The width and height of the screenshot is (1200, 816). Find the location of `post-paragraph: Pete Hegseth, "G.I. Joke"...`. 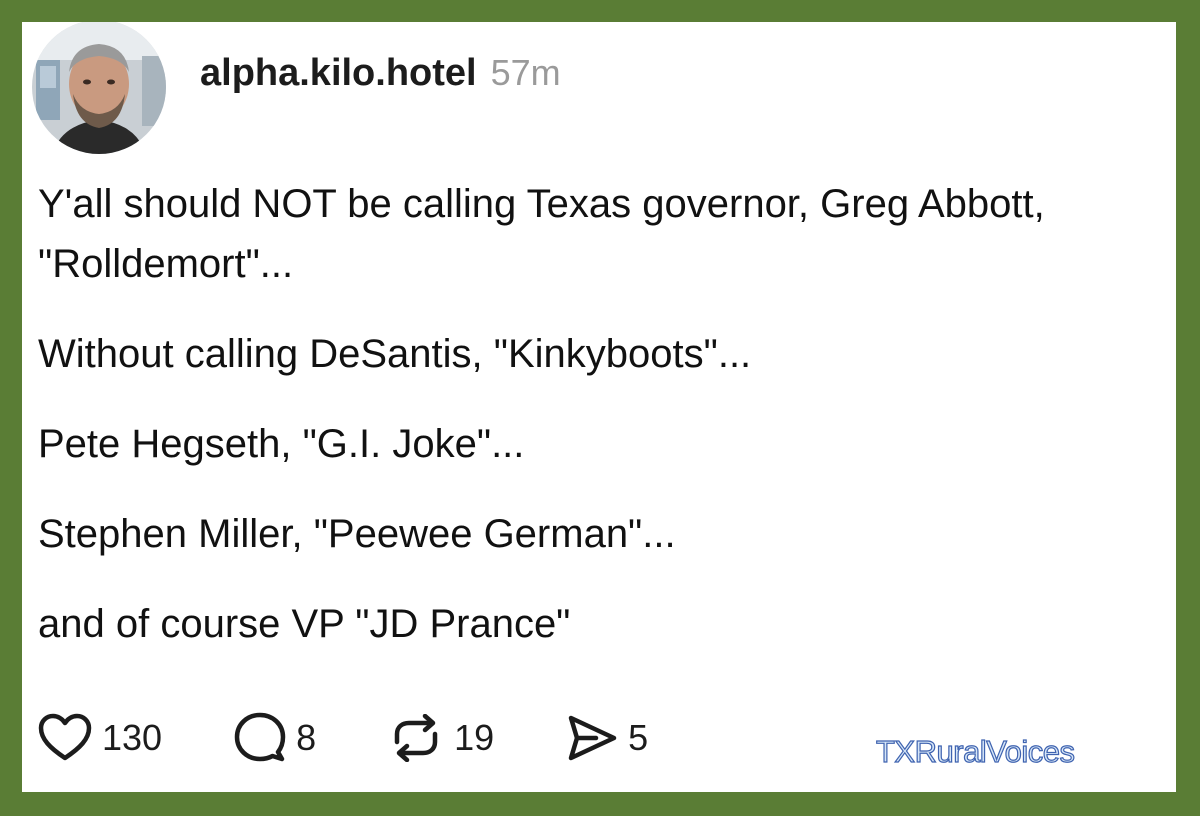

post-paragraph: Pete Hegseth, "G.I. Joke"... is located at coordinates (281, 444).